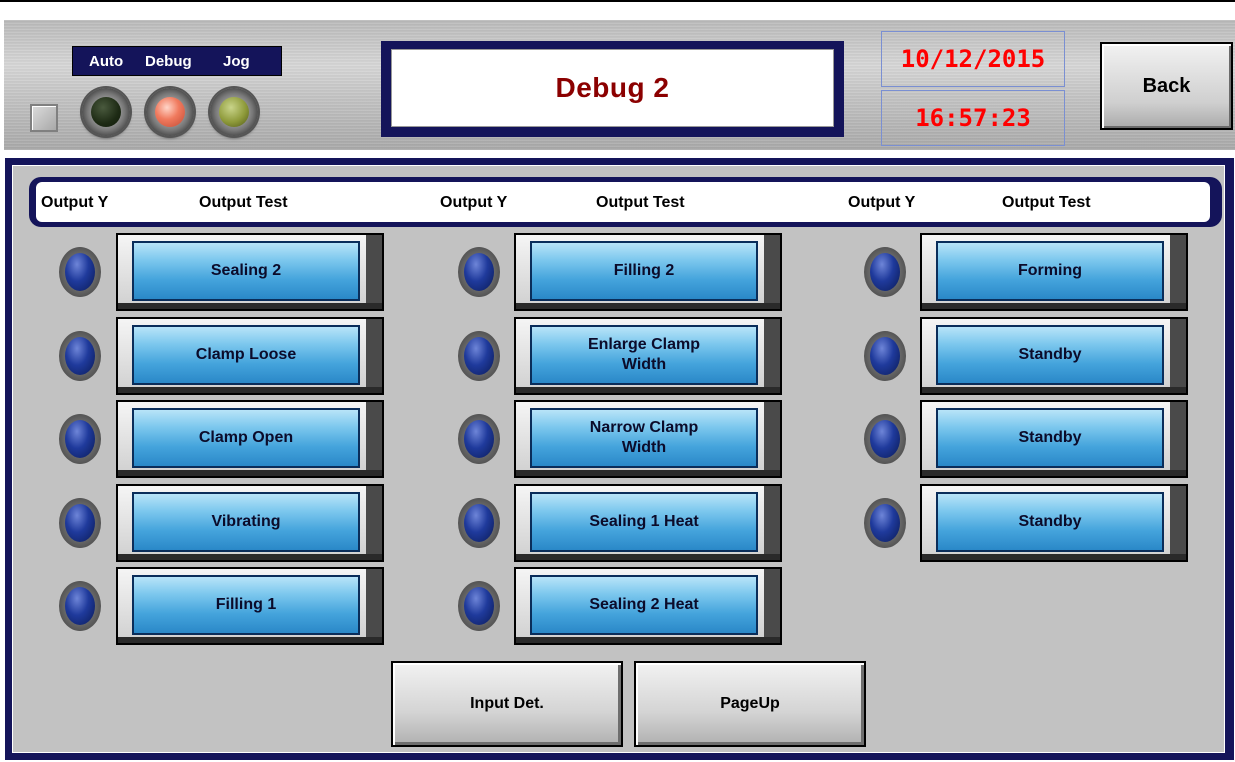 This screenshot has height=762, width=1235. I want to click on output-test-button: Sealing 2, so click(250, 272).